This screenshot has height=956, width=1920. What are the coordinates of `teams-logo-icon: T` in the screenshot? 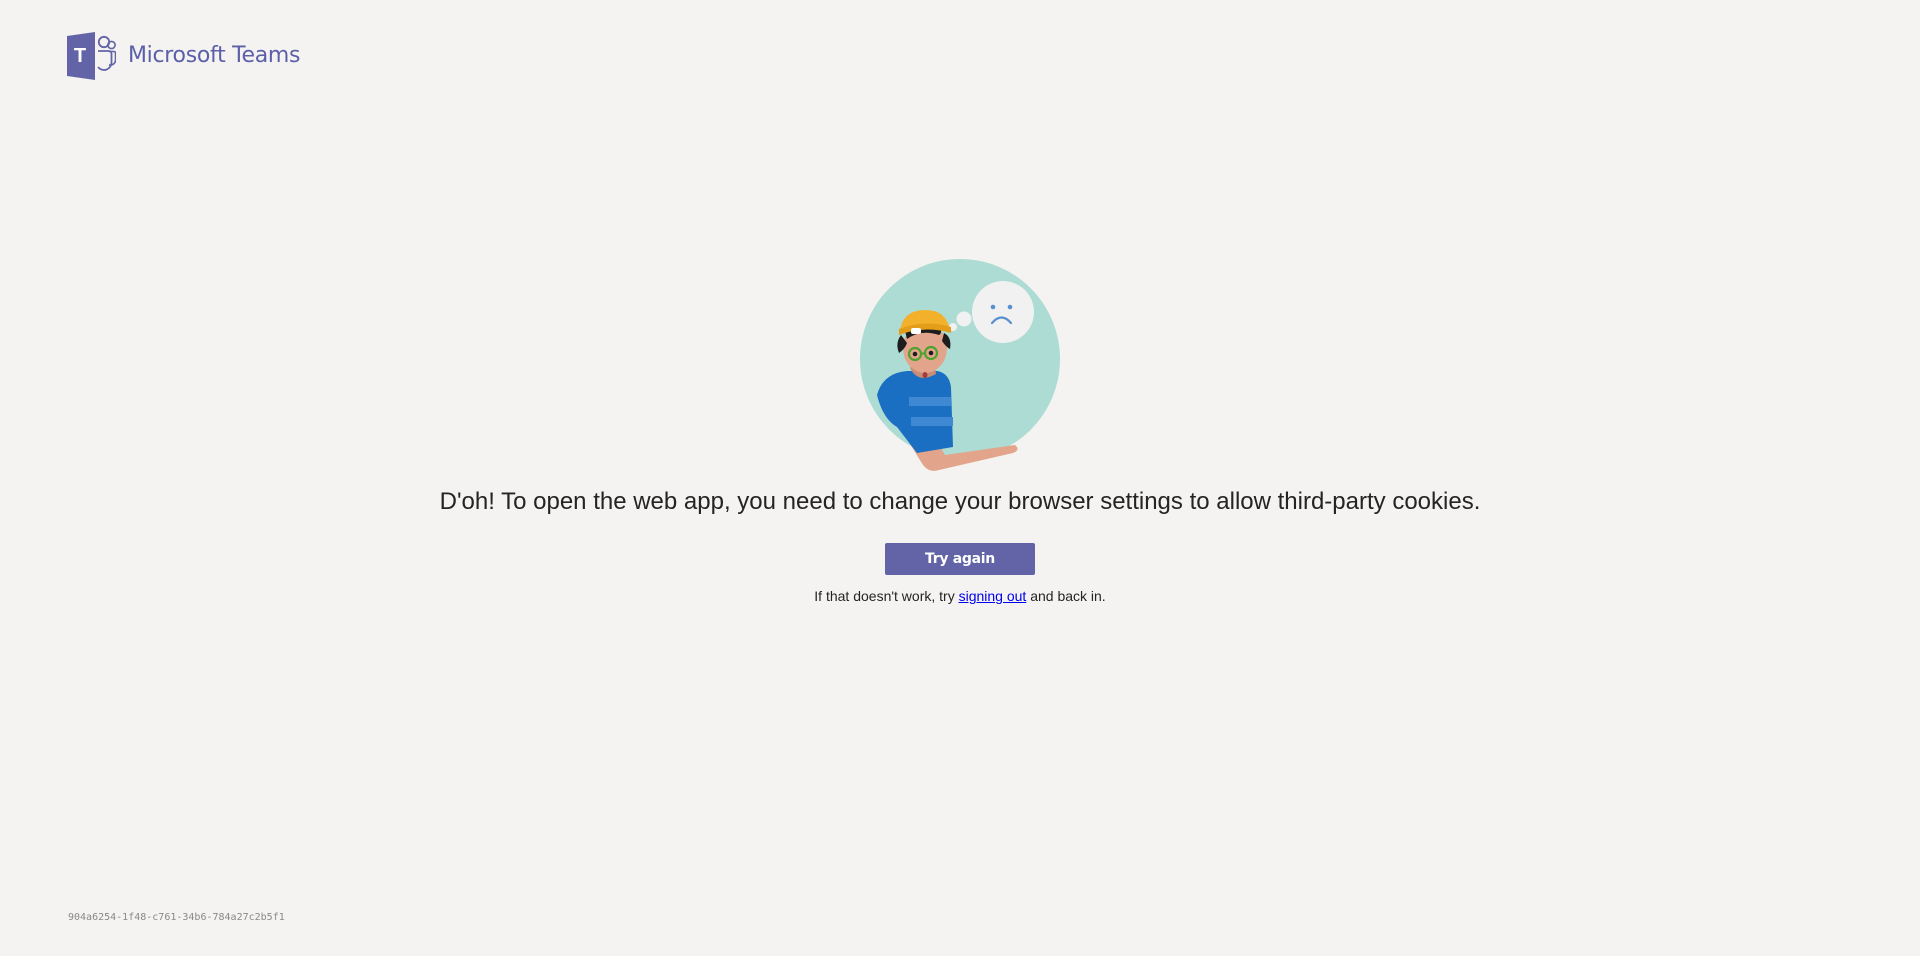 It's located at (91, 56).